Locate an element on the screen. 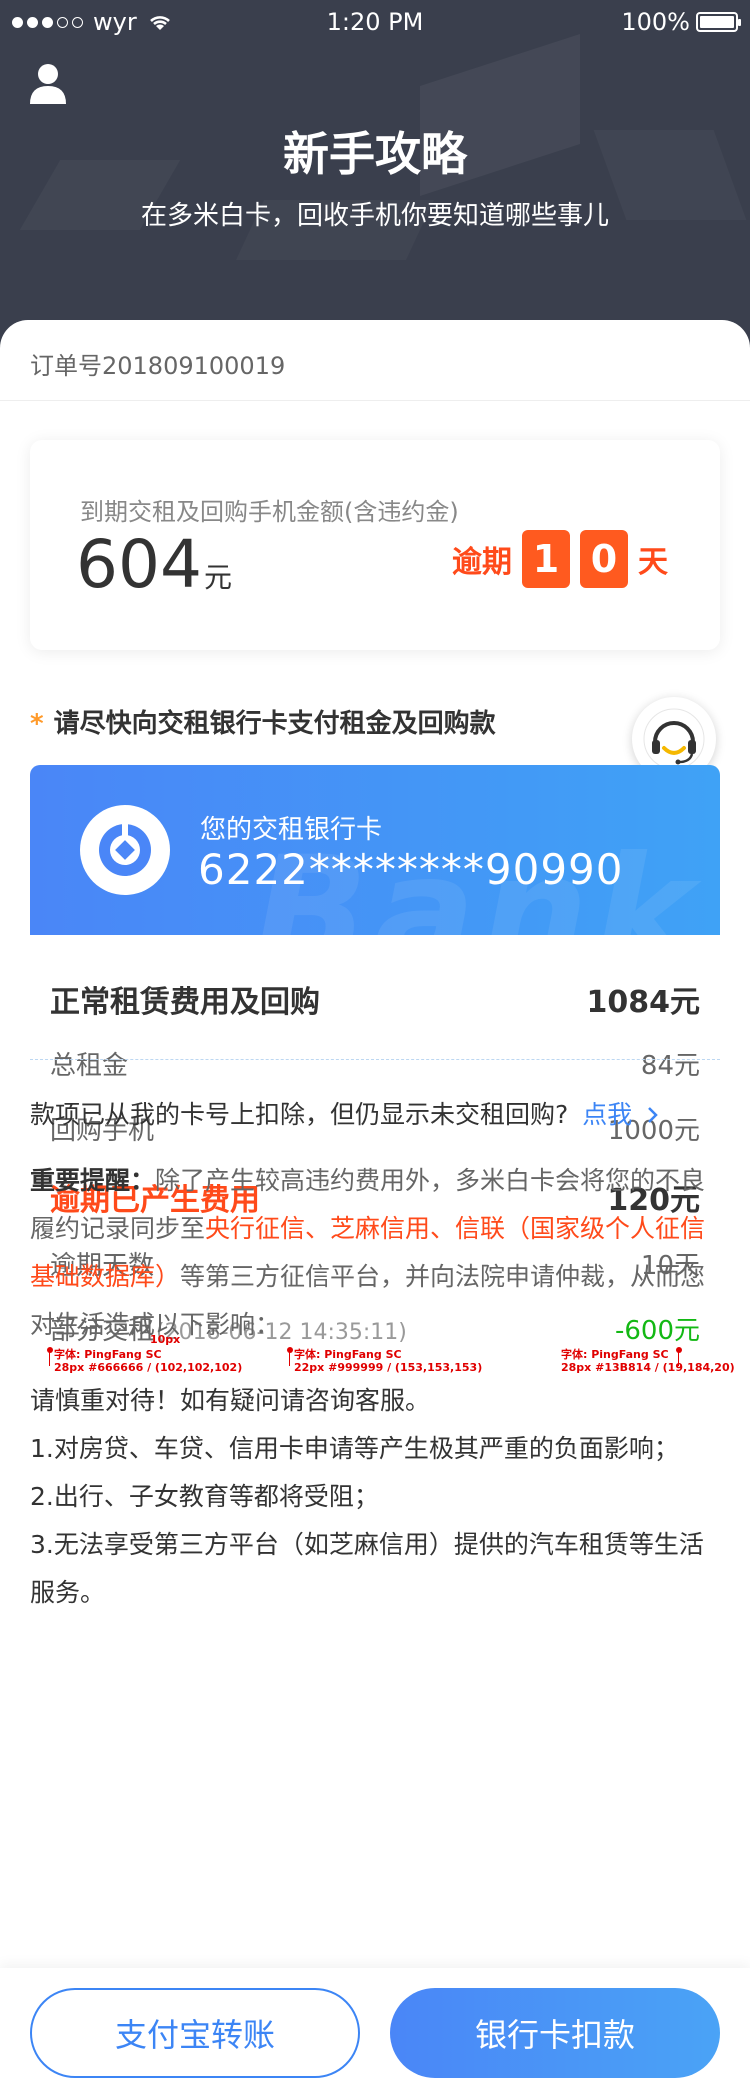  list-item: 2.出行、子女教育等都将受阻； is located at coordinates (204, 1496).